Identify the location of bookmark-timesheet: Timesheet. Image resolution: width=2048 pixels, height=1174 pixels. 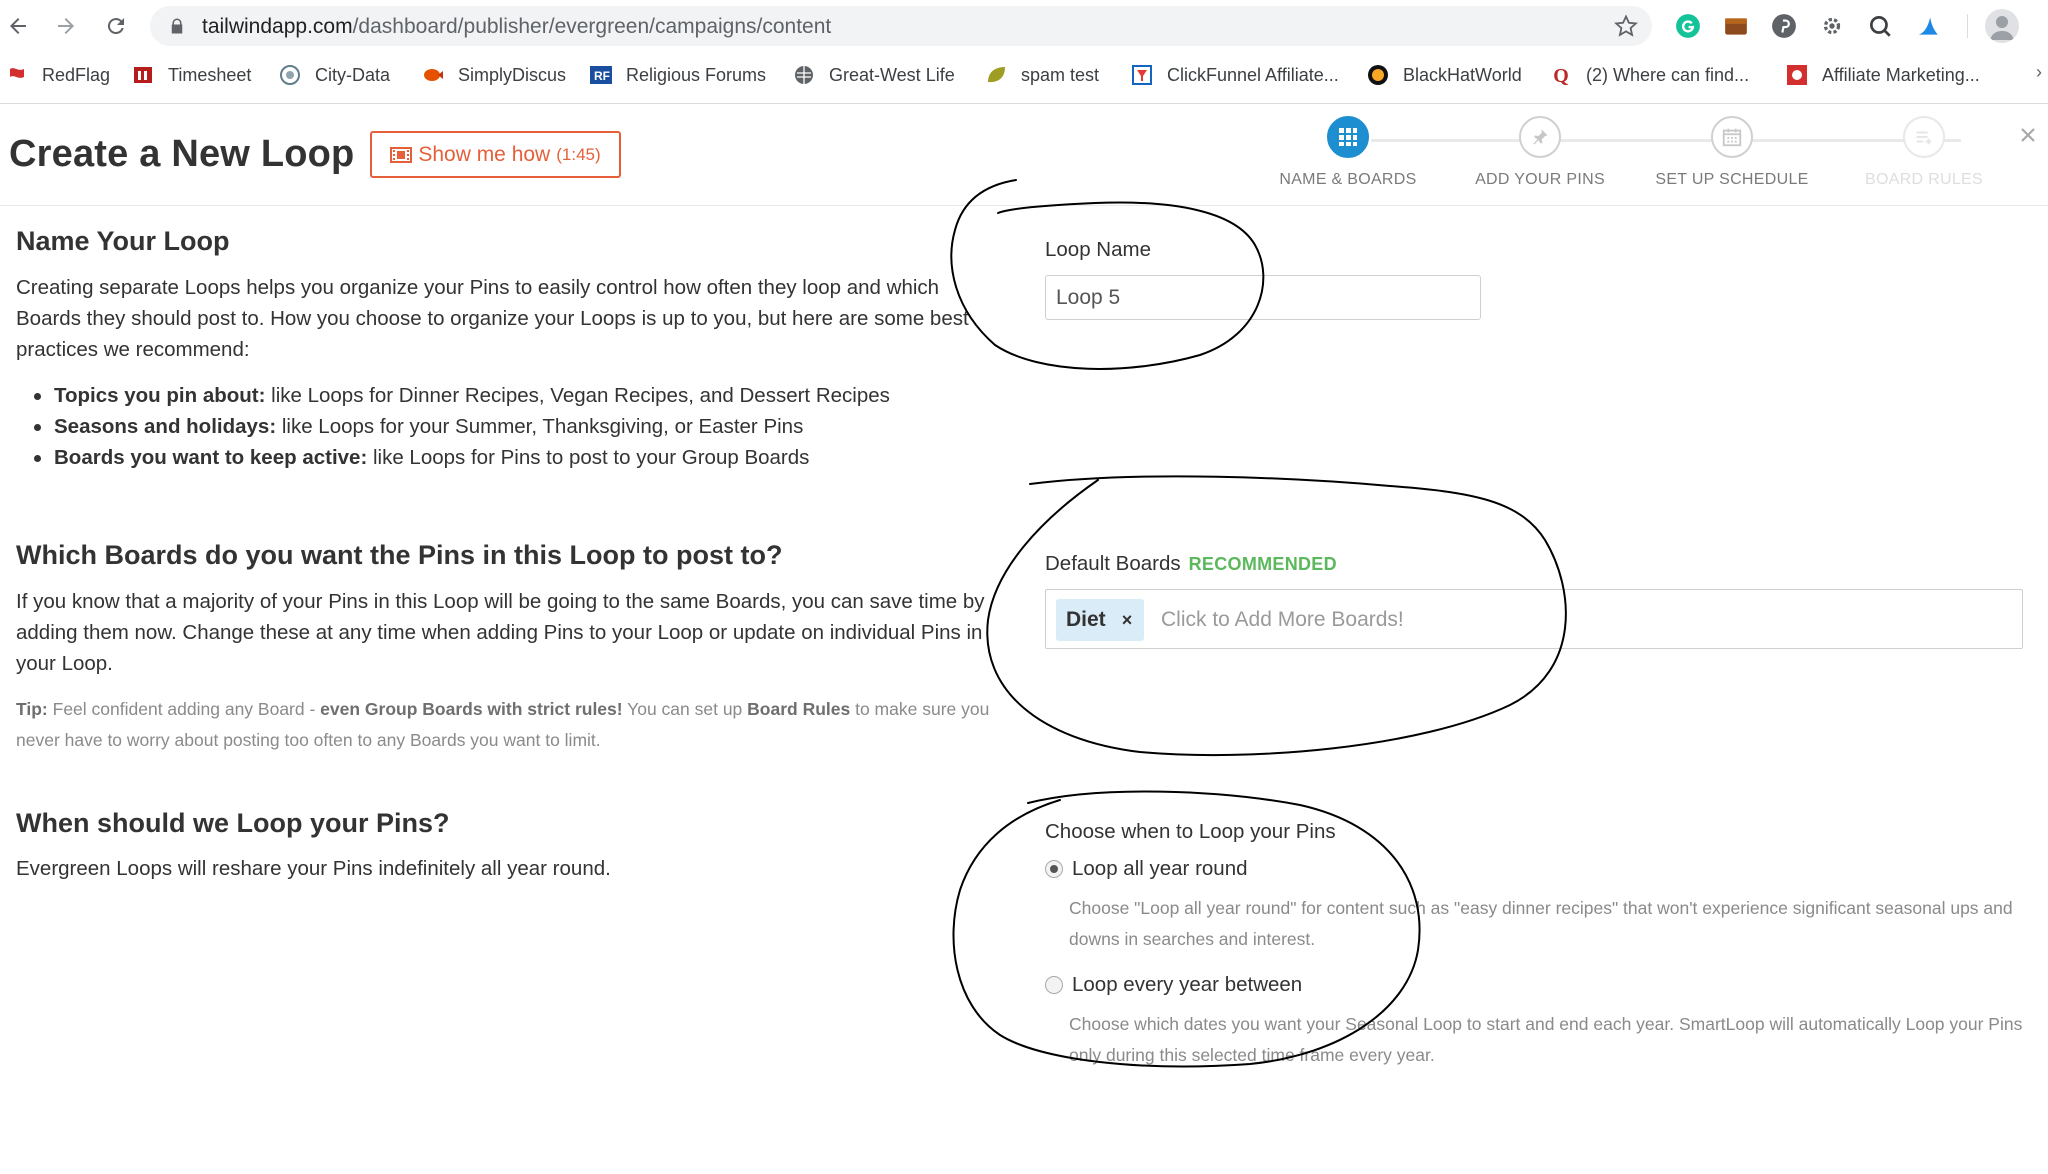
(191, 75).